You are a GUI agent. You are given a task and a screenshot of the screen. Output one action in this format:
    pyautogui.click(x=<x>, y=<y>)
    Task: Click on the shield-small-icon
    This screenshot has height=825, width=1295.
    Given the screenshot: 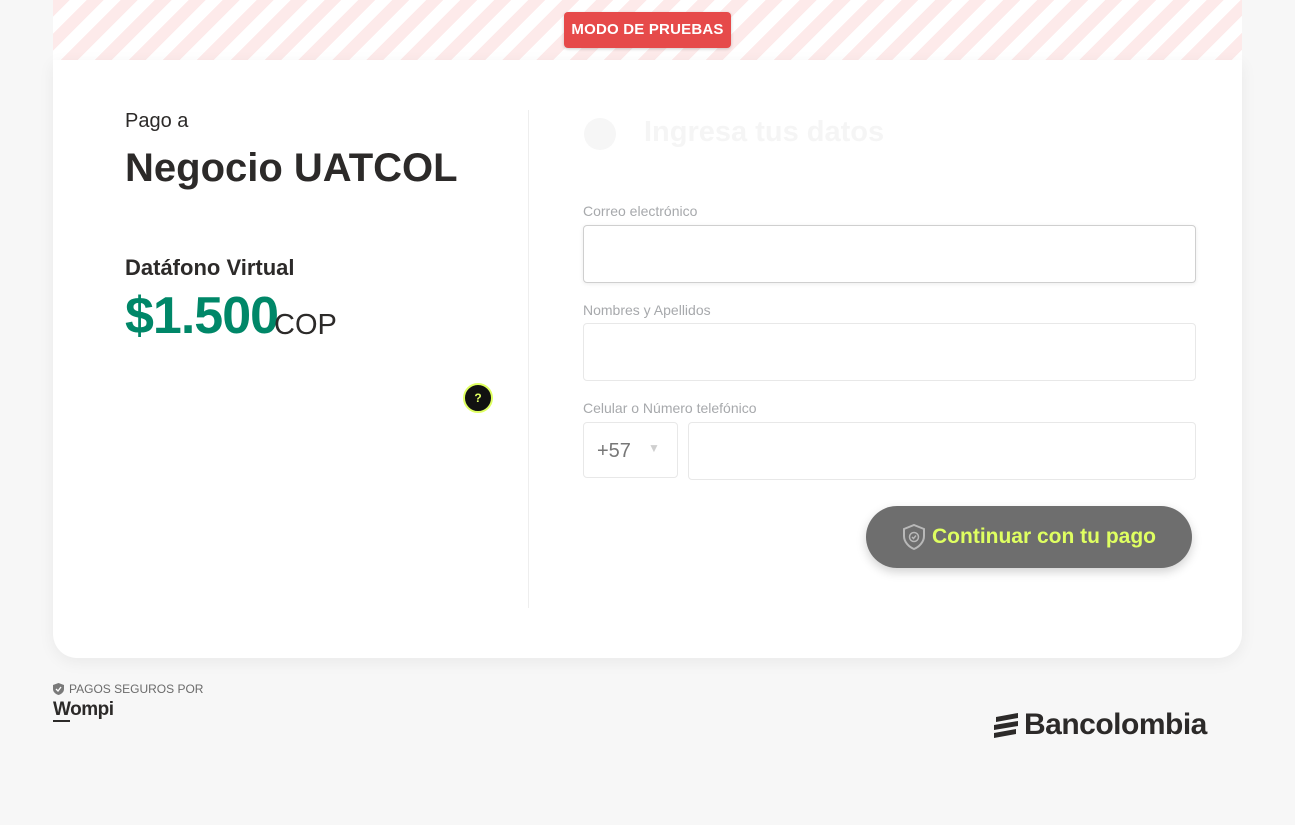 What is the action you would take?
    pyautogui.click(x=58, y=689)
    